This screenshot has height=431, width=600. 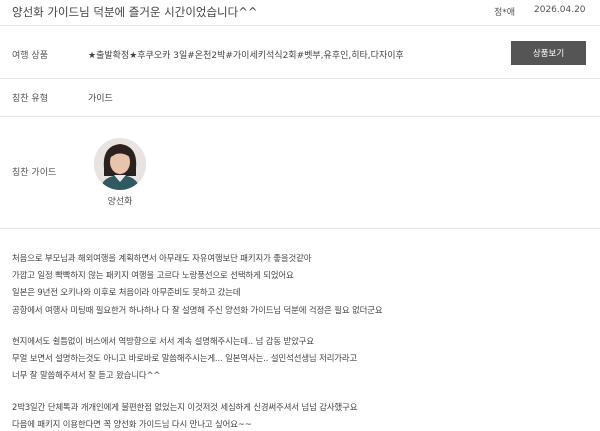 What do you see at coordinates (505, 13) in the screenshot?
I see `review-author: 정*애` at bounding box center [505, 13].